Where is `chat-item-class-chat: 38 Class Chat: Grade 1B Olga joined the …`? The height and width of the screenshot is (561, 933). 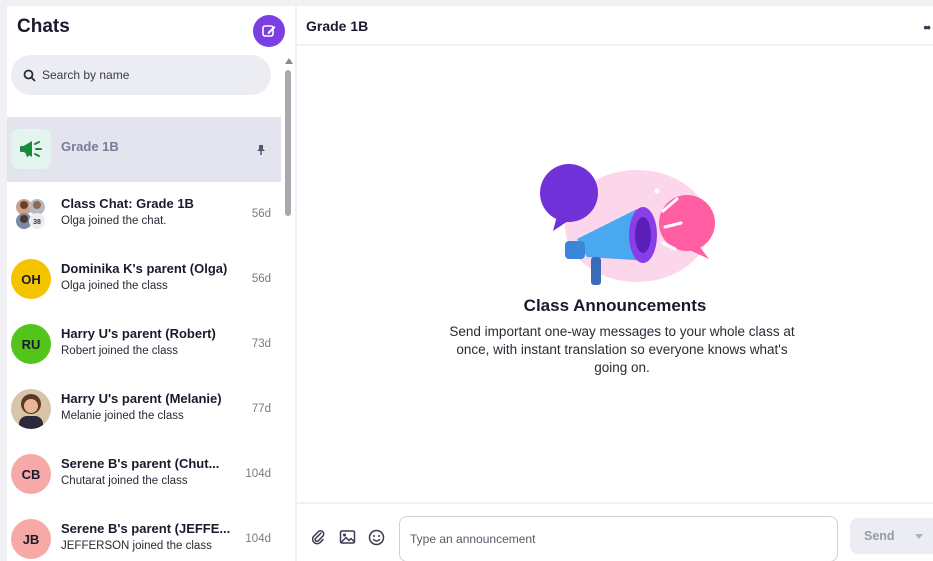 chat-item-class-chat: 38 Class Chat: Grade 1B Olga joined the … is located at coordinates (144, 214).